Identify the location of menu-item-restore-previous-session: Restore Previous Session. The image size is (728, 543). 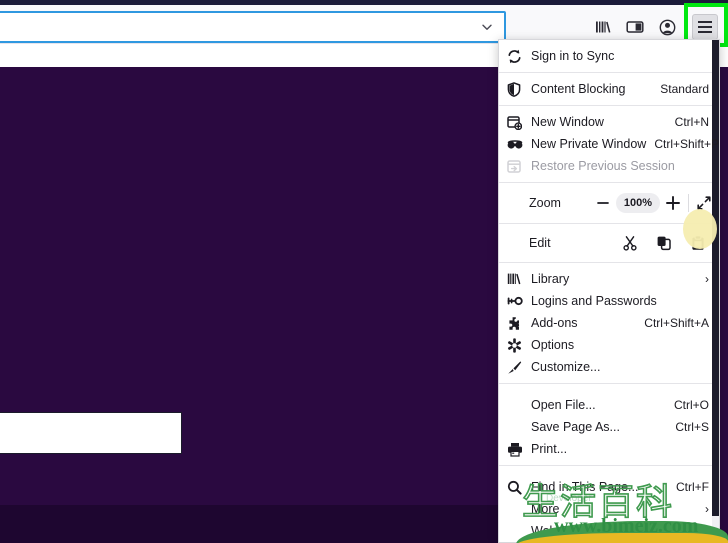
(609, 166).